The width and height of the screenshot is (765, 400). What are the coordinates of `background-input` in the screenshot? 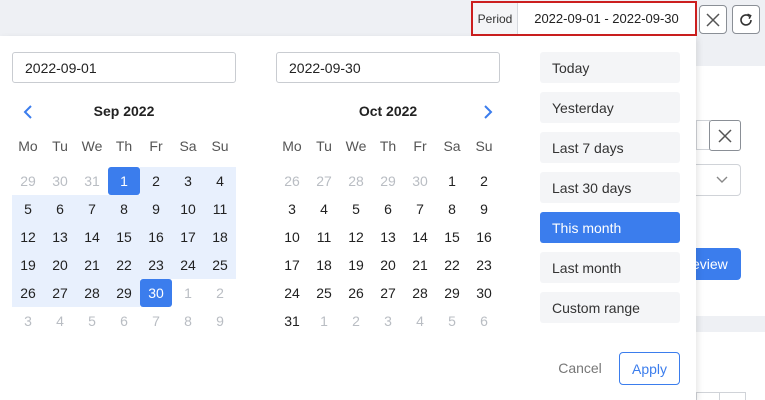 It's located at (703, 135).